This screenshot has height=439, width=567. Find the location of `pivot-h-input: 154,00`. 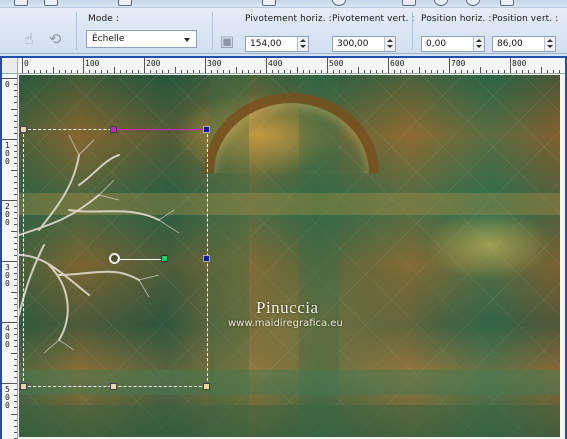

pivot-h-input: 154,00 is located at coordinates (277, 44).